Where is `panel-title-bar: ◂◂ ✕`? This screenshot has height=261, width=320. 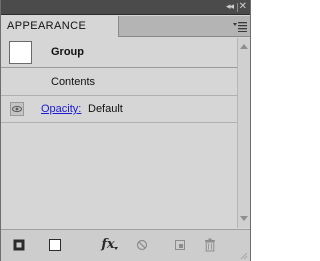
panel-title-bar: ◂◂ ✕ is located at coordinates (125, 7).